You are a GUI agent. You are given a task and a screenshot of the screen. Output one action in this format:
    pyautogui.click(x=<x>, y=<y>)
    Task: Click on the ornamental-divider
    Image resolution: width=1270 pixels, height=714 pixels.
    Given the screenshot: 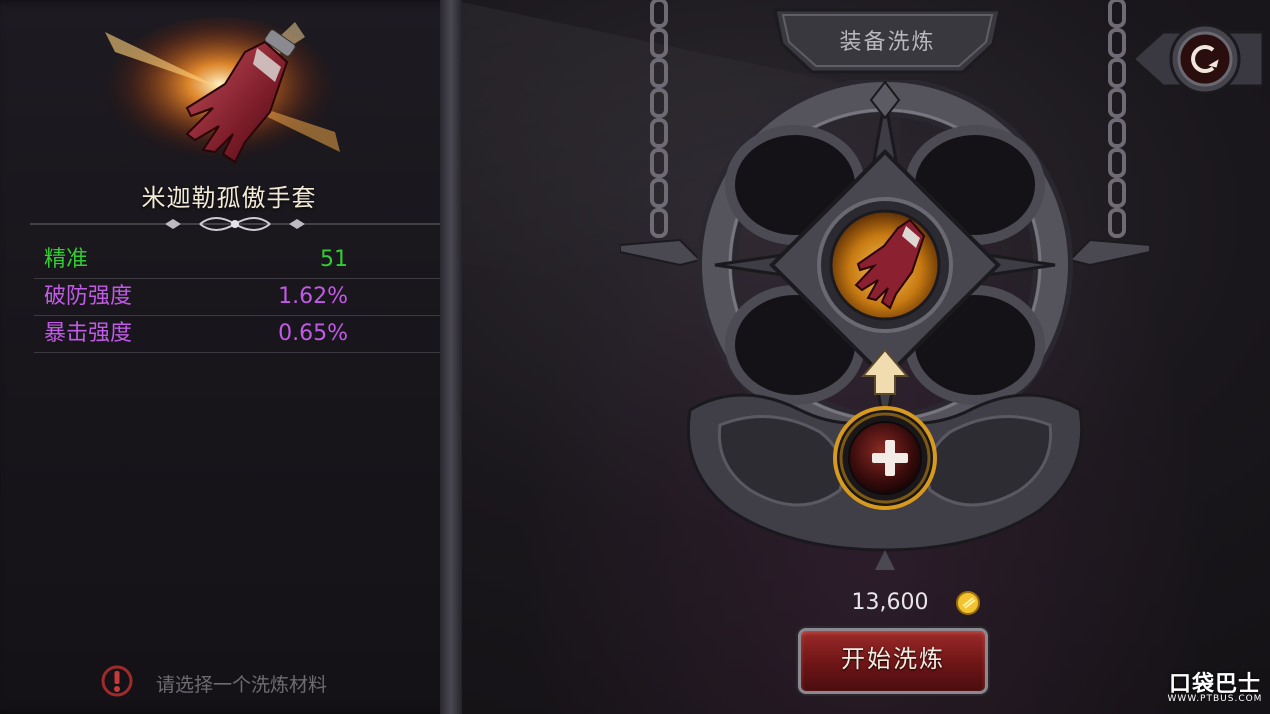 What is the action you would take?
    pyautogui.click(x=235, y=224)
    